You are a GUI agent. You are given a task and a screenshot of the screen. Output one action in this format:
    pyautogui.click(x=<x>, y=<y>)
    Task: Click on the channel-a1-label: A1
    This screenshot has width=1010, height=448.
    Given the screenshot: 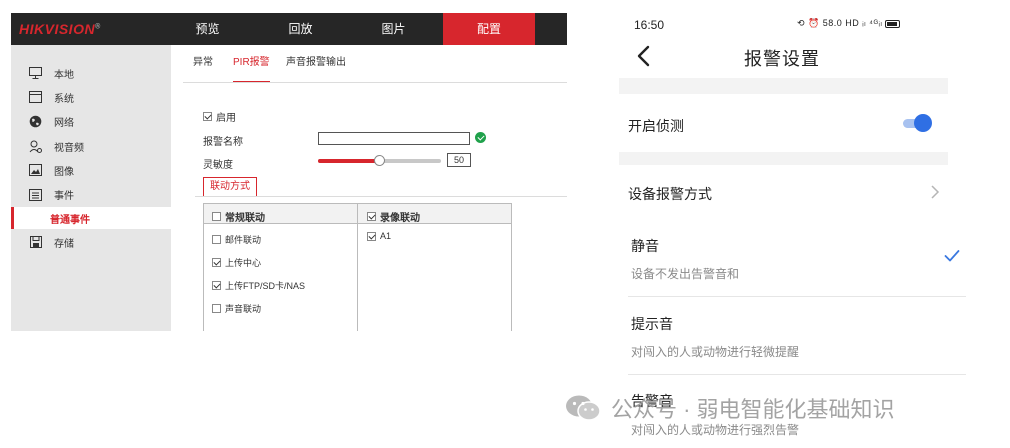 What is the action you would take?
    pyautogui.click(x=386, y=236)
    